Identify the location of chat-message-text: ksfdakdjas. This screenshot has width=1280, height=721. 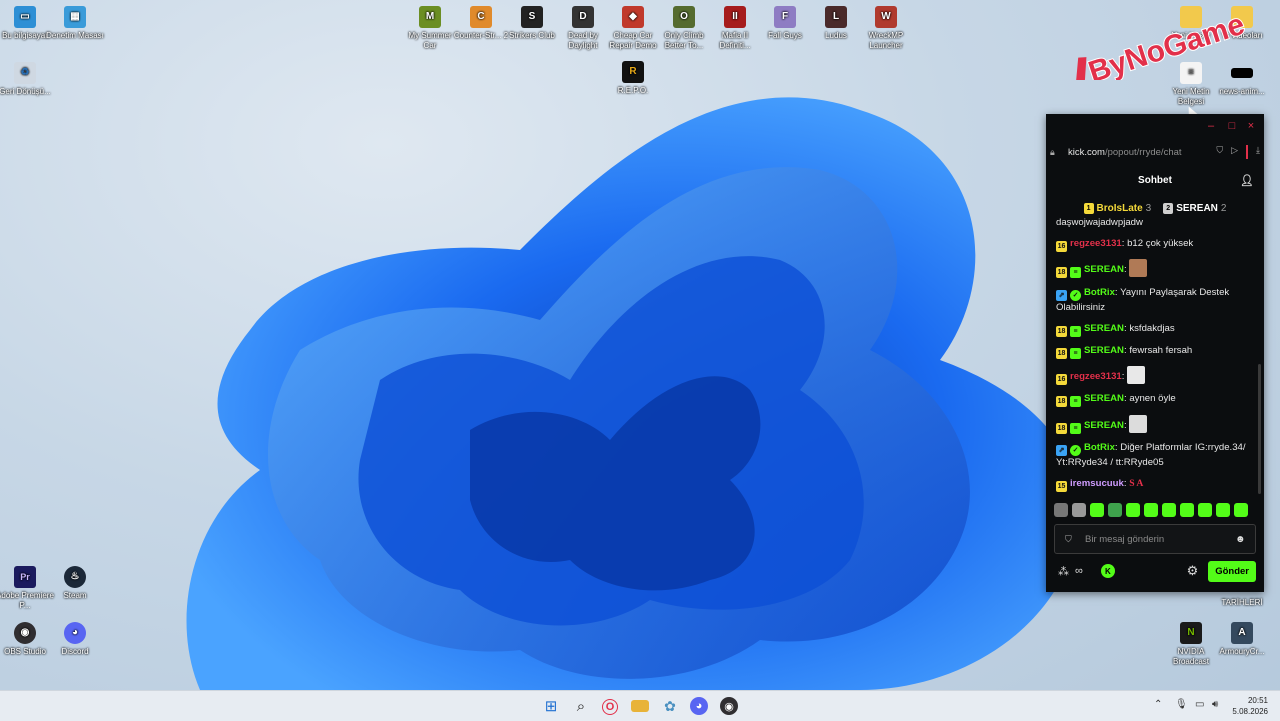
(1152, 328).